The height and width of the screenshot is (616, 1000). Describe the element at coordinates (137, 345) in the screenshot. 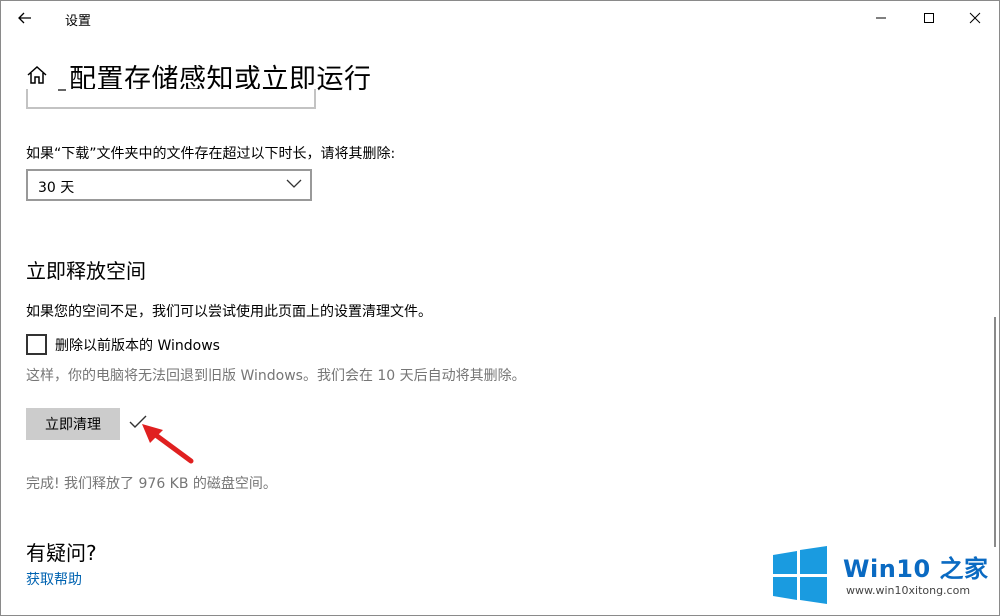

I see `checkbox-label: 删除以前版本的 Windows` at that location.